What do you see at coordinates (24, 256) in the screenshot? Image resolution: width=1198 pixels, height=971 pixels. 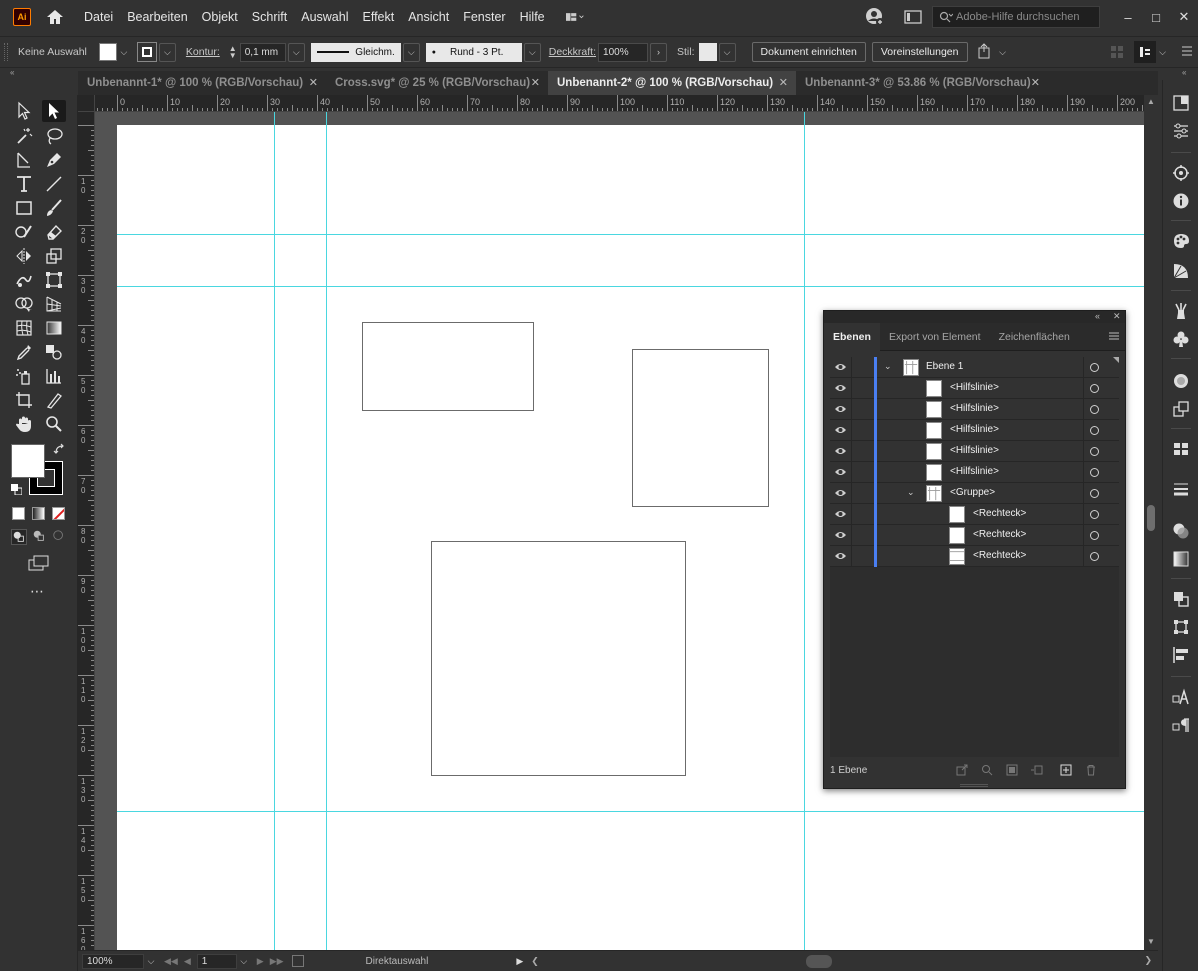 I see `reflect-tool-icon` at bounding box center [24, 256].